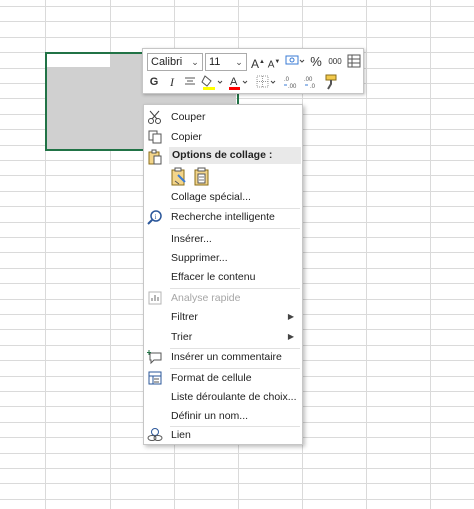 The image size is (474, 509). I want to click on align-center-icon, so click(190, 81).